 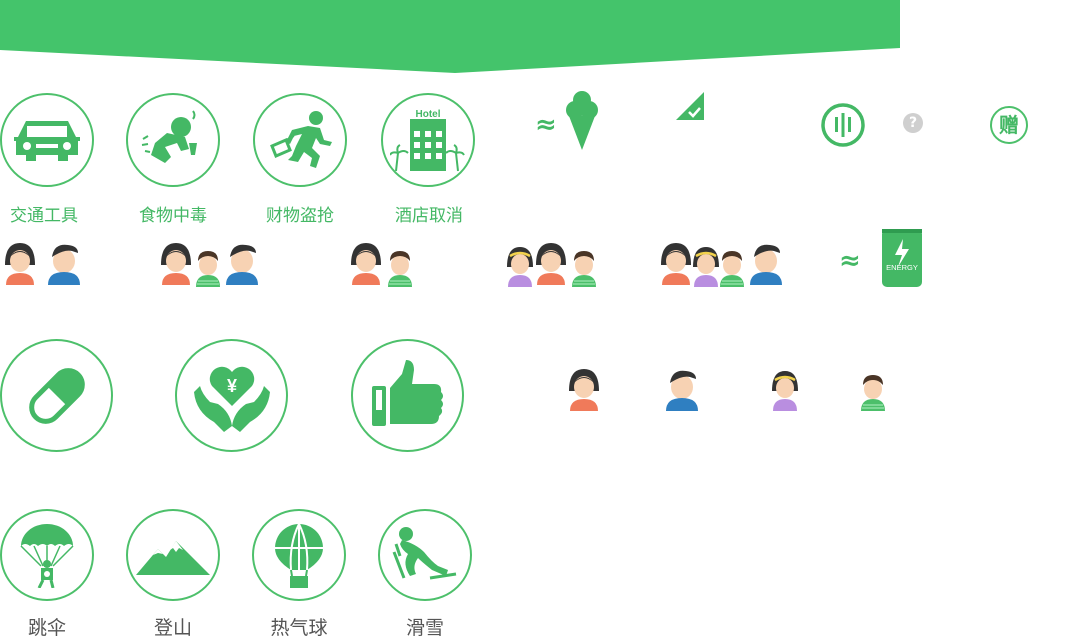 I want to click on person-girl, so click(x=785, y=391).